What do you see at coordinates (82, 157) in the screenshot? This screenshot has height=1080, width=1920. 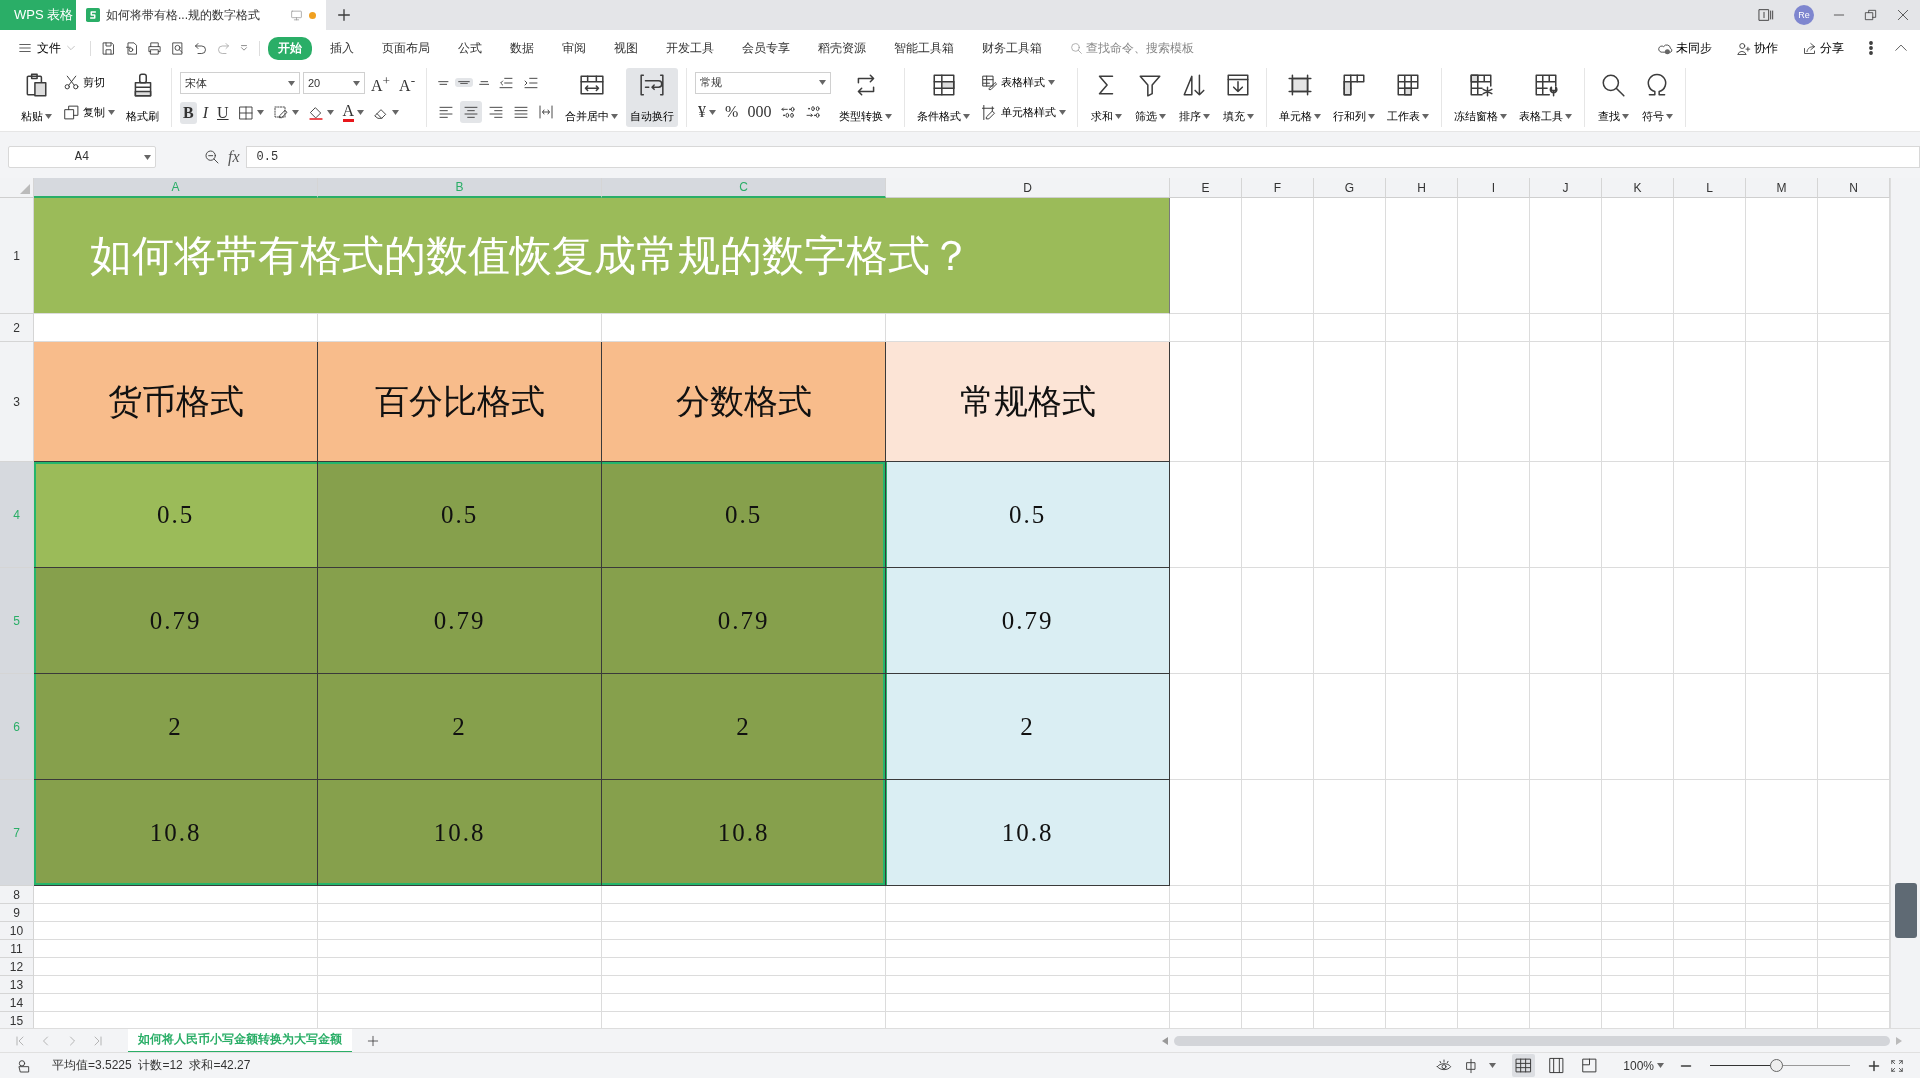 I see `name-box: A4` at bounding box center [82, 157].